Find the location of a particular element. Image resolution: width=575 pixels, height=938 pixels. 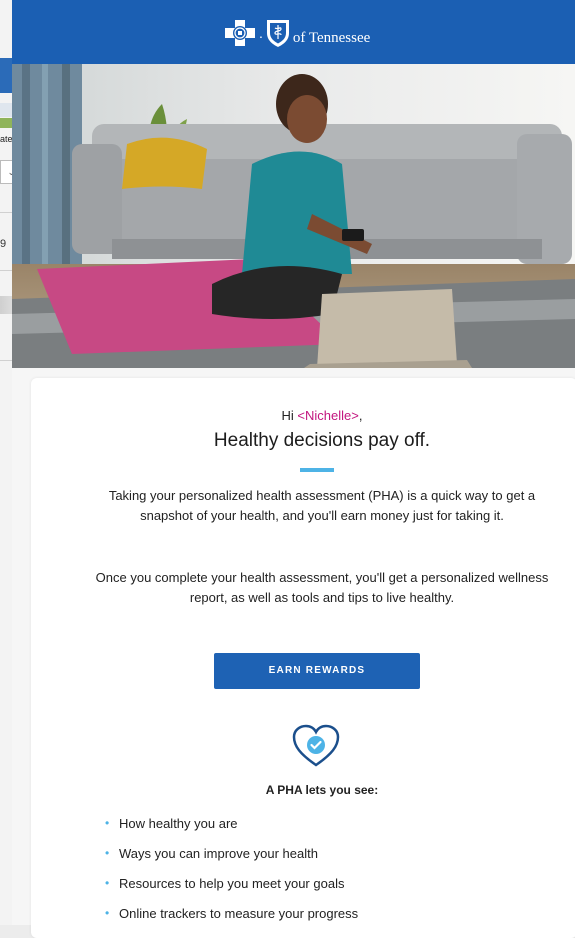

background-app-text-2: 9 is located at coordinates (3, 244).